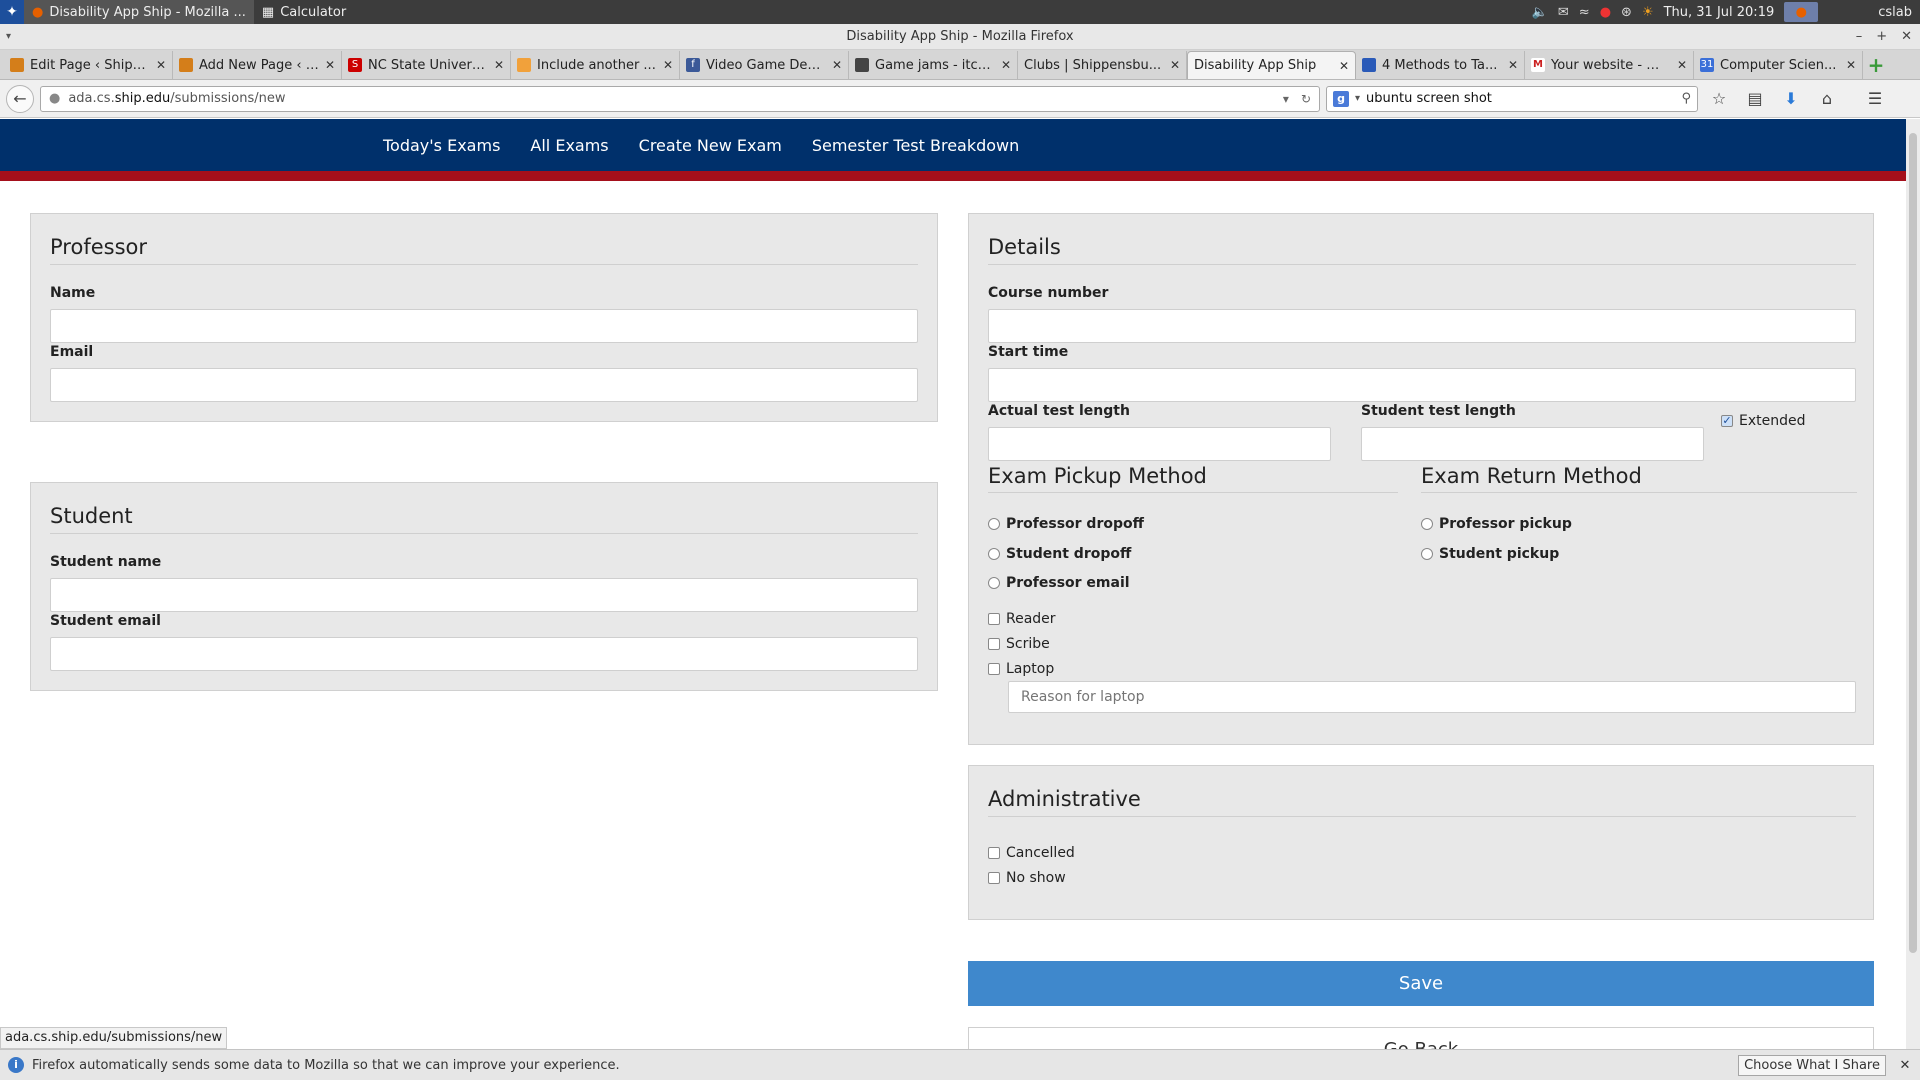 This screenshot has height=1080, width=1920. I want to click on bookmark-star-icon: ☆, so click(1719, 99).